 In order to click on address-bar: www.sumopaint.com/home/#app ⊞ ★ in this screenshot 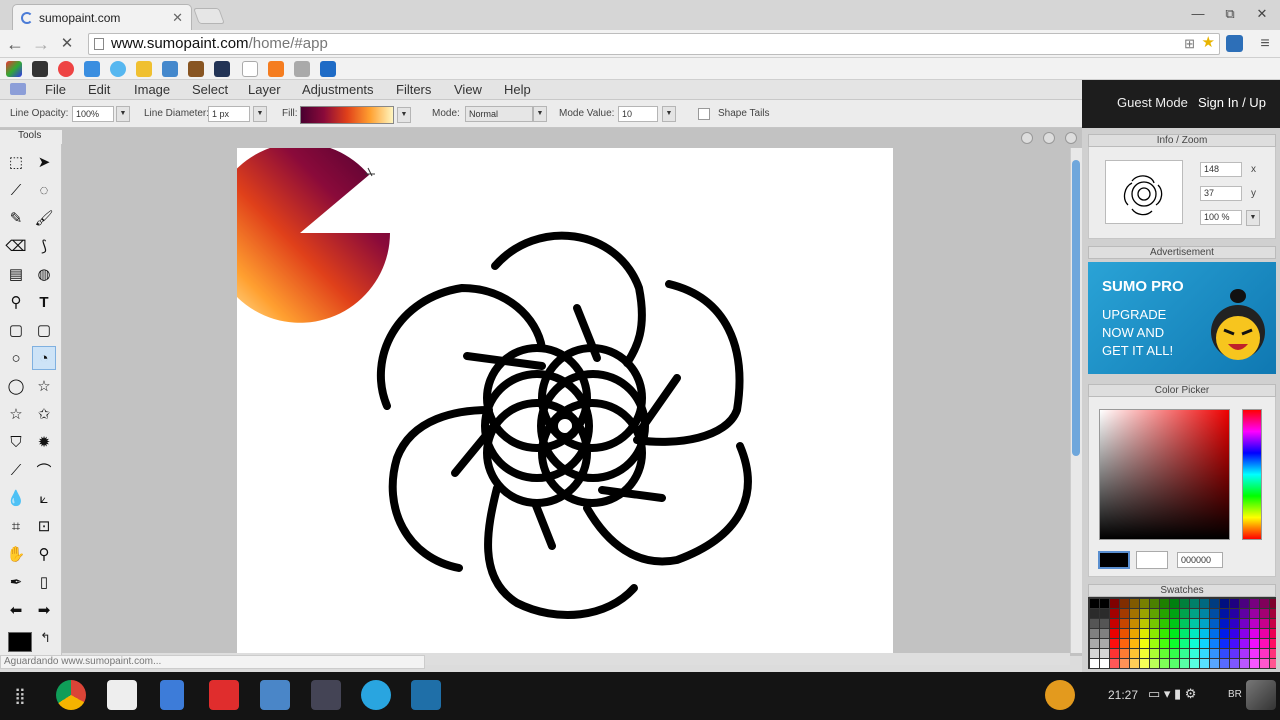, I will do `click(654, 44)`.